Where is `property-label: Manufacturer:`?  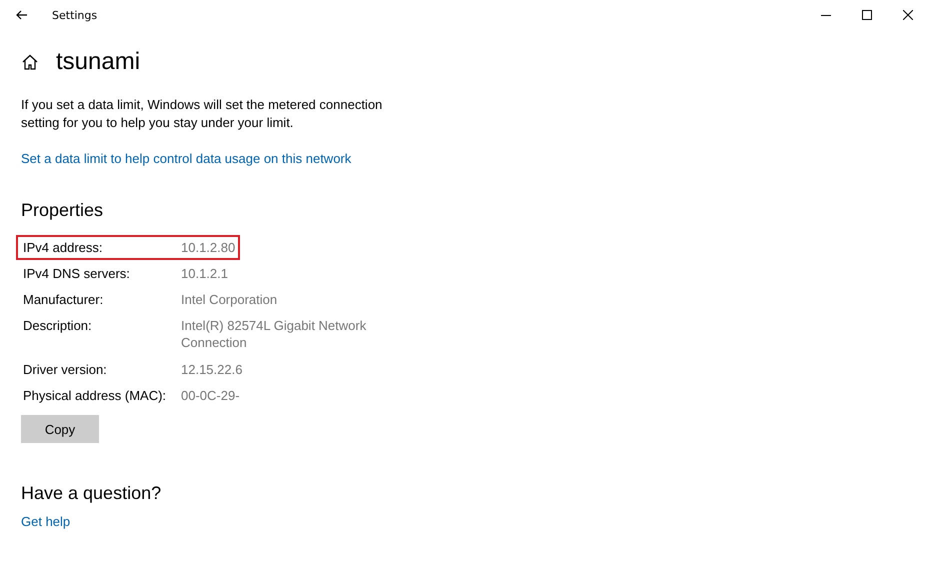
property-label: Manufacturer: is located at coordinates (63, 299).